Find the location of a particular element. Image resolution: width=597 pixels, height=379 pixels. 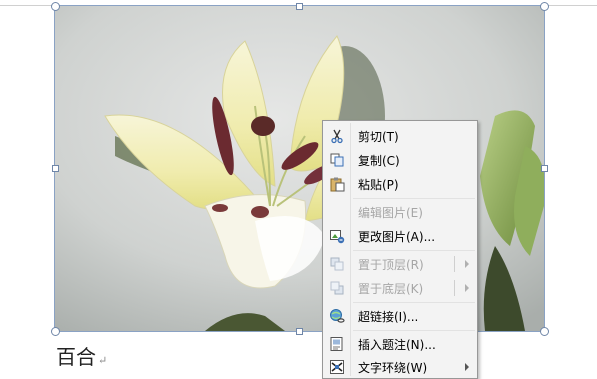

bring-to-front-icon is located at coordinates (337, 264).